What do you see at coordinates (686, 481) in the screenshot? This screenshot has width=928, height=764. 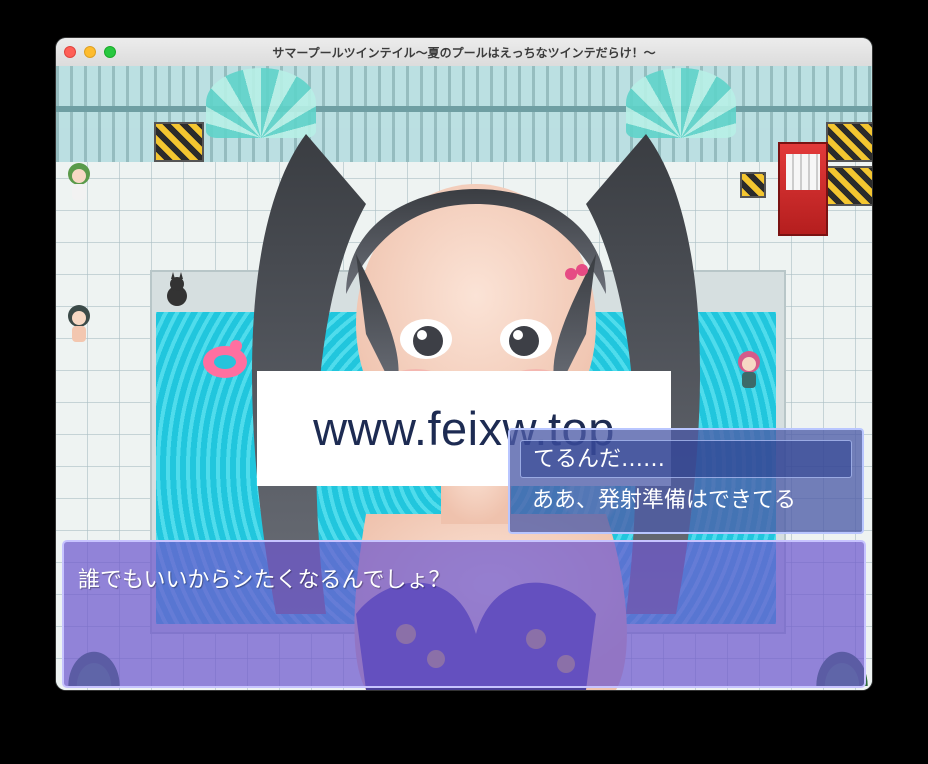 I see `choice-window: てるんだ…… ああ、発射準備はできてる` at bounding box center [686, 481].